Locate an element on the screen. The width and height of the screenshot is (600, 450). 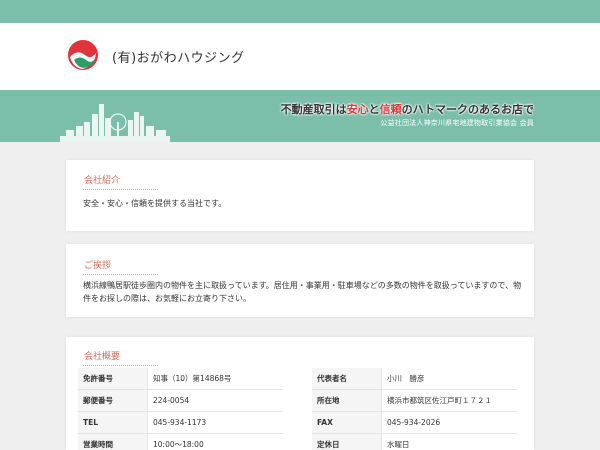
company-intro-section: 会社紹介 安全・安心・信頼を提供する当社です。 is located at coordinates (300, 195).